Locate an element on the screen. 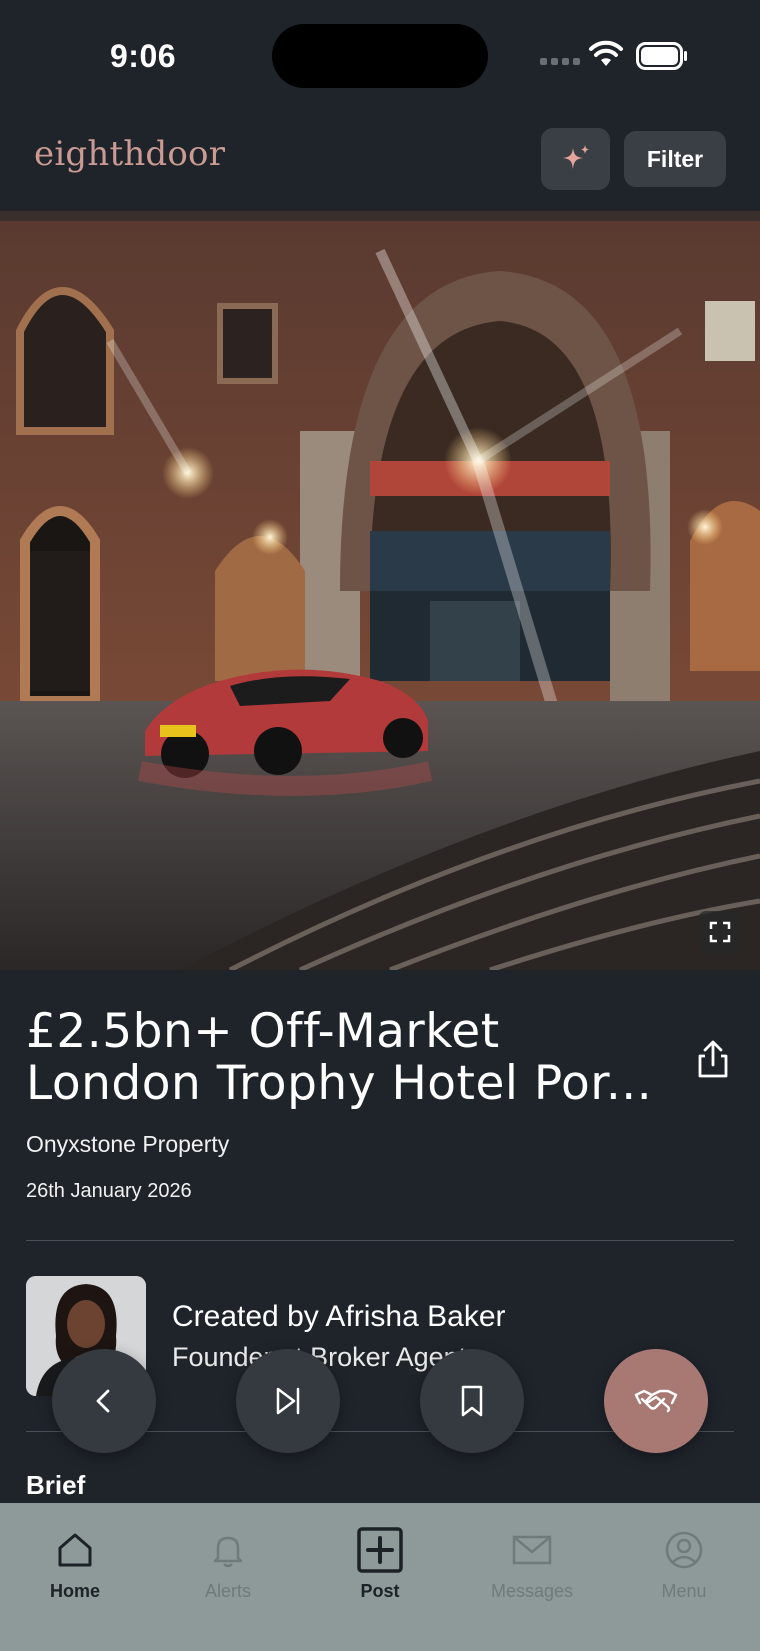  listing-date: 26th January 2026 is located at coordinates (109, 1191).